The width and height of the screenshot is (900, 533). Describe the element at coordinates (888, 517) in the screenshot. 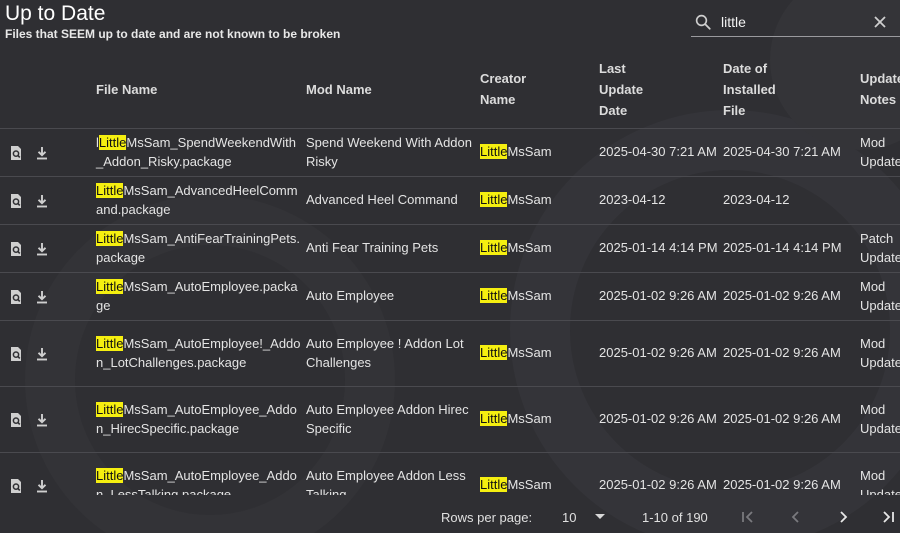

I see `last-page-icon` at that location.